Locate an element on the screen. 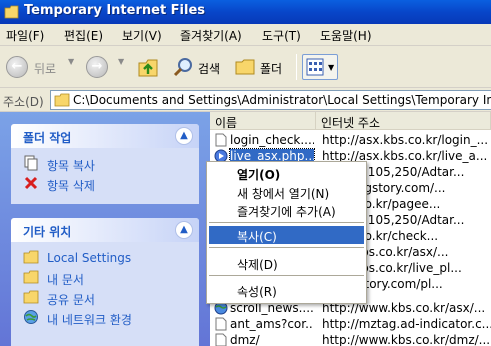 This screenshot has width=491, height=346. up-folder-icon is located at coordinates (148, 67).